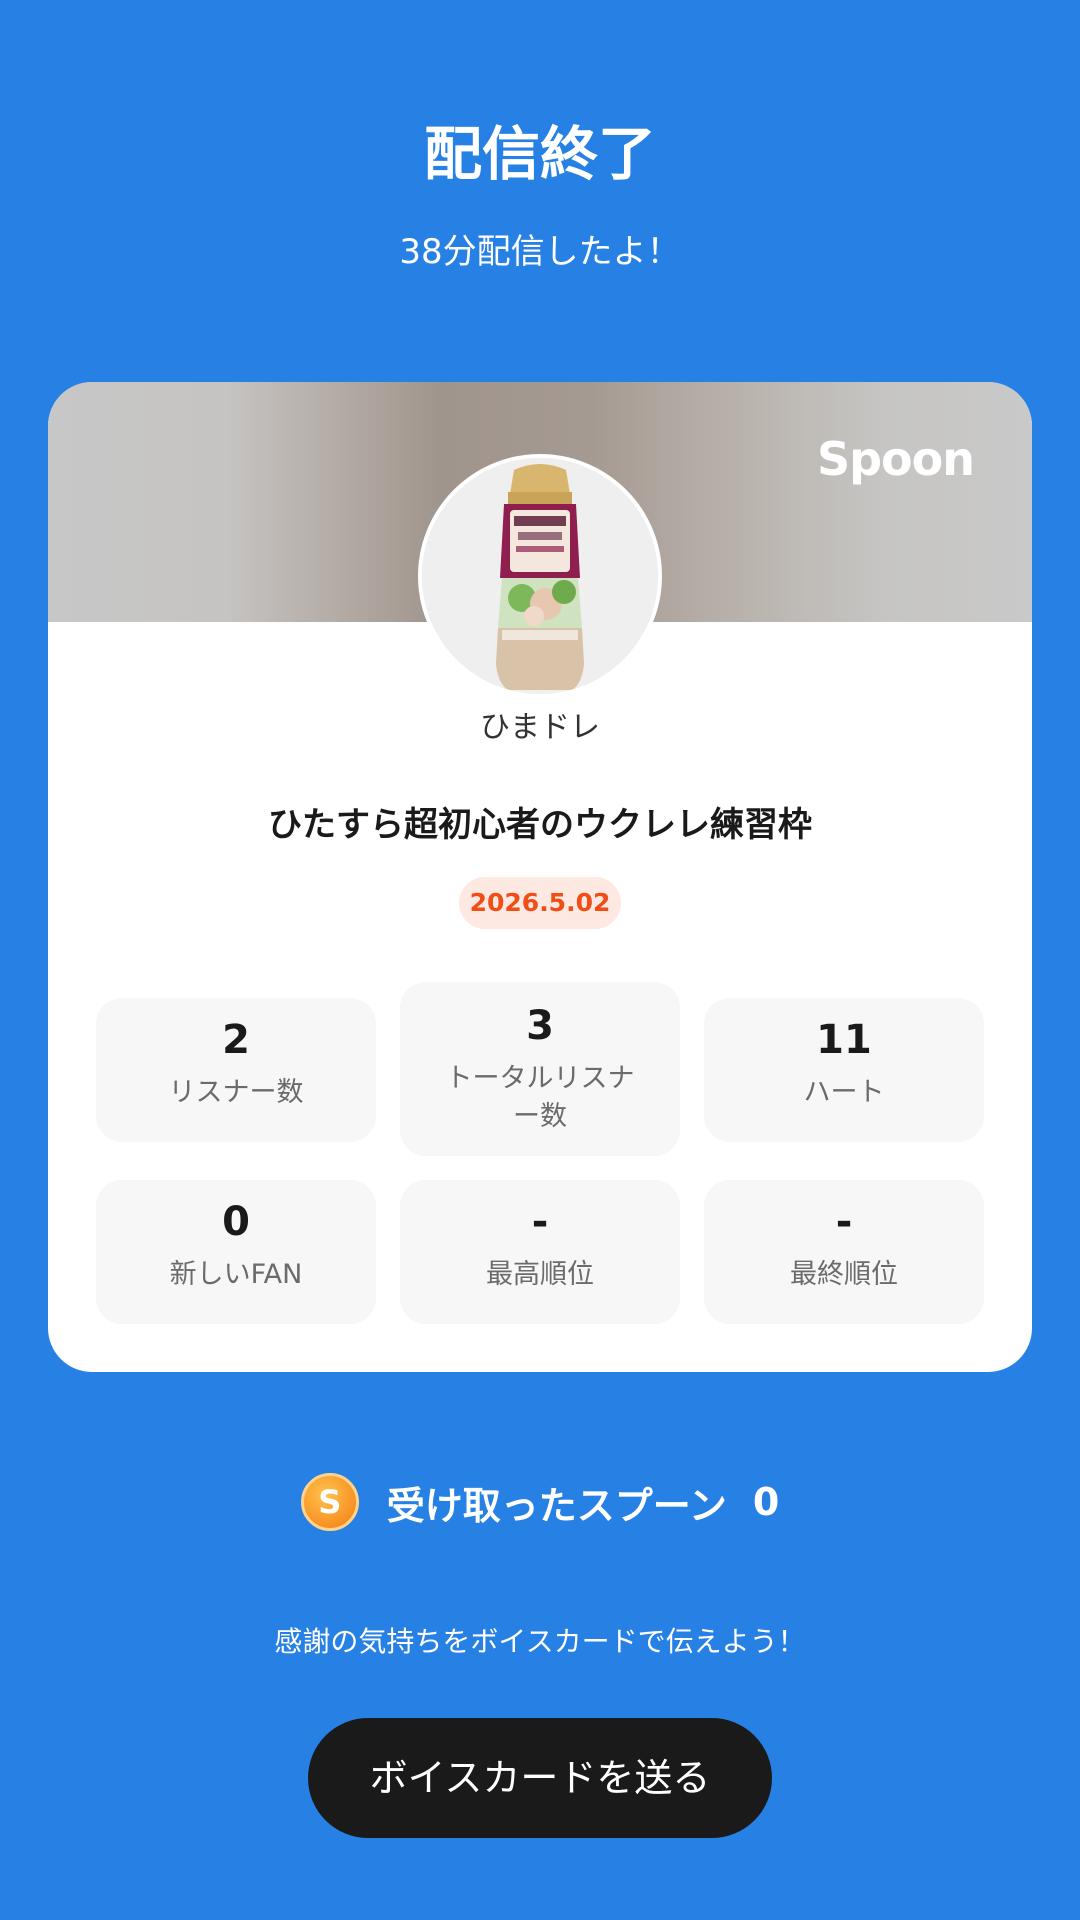  Describe the element at coordinates (236, 1070) in the screenshot. I see `stat-listeners: 2 リスナー数` at that location.